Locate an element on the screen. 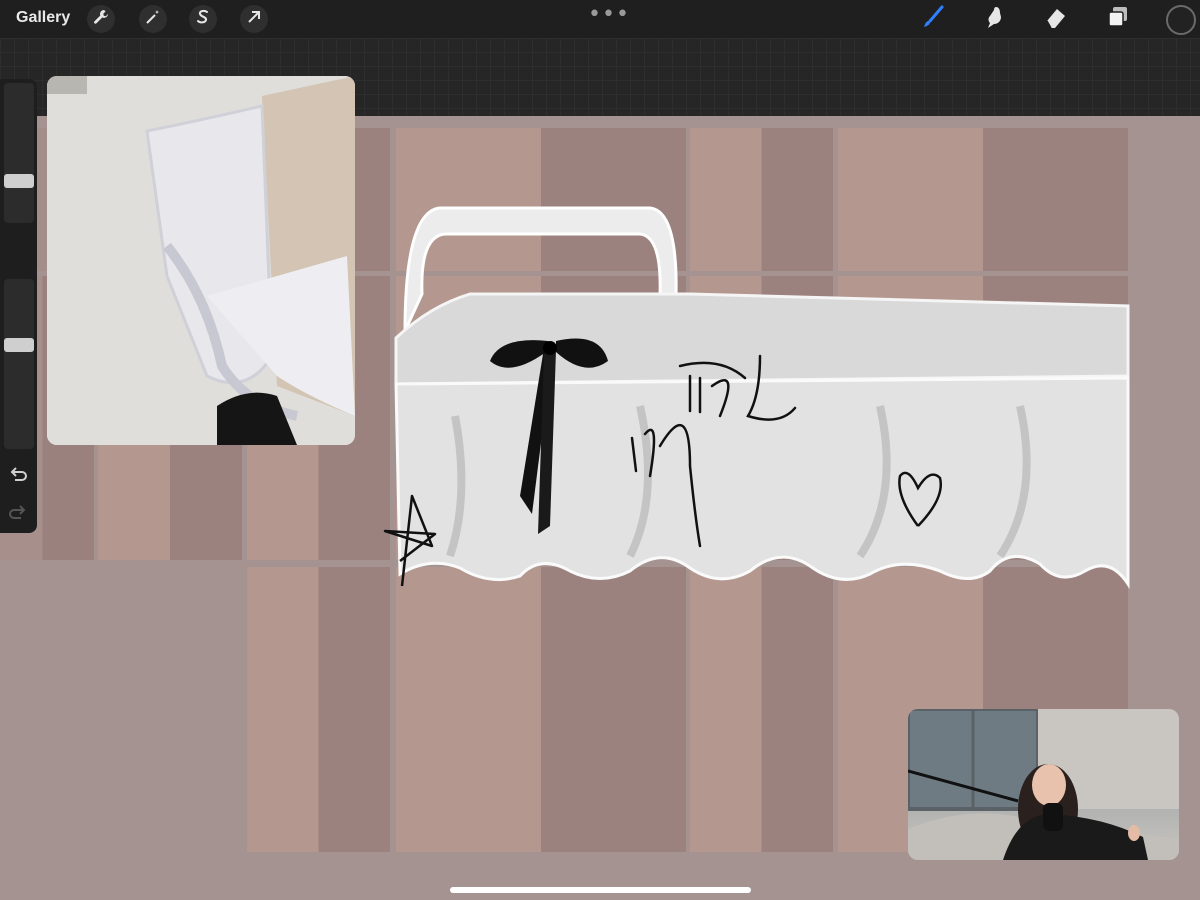  adjustments-button is located at coordinates (153, 19).